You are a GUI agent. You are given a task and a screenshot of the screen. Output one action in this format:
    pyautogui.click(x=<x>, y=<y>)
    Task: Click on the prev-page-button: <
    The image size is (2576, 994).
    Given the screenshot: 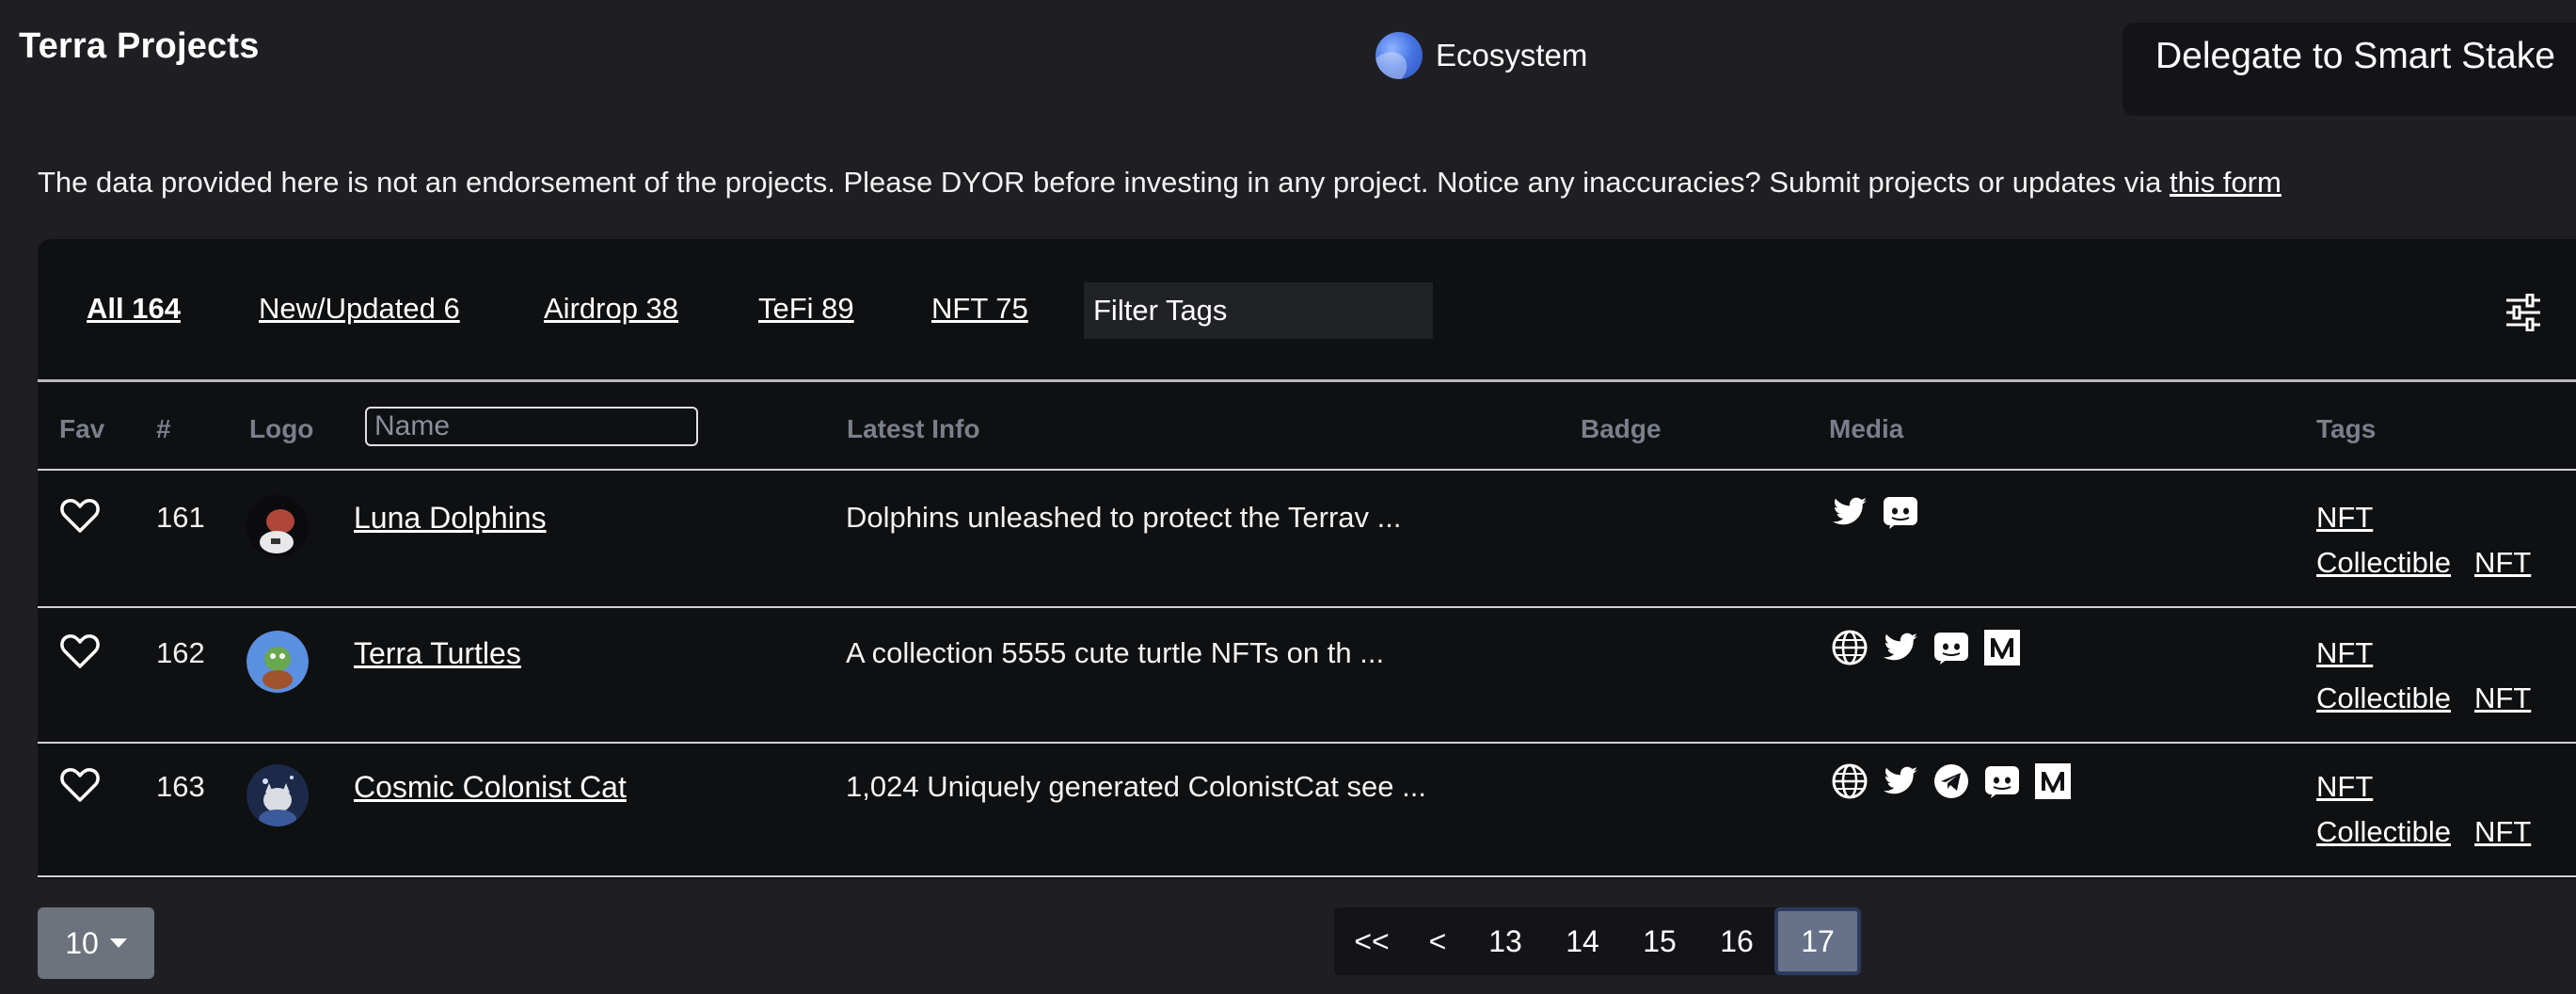 What is the action you would take?
    pyautogui.click(x=1437, y=941)
    